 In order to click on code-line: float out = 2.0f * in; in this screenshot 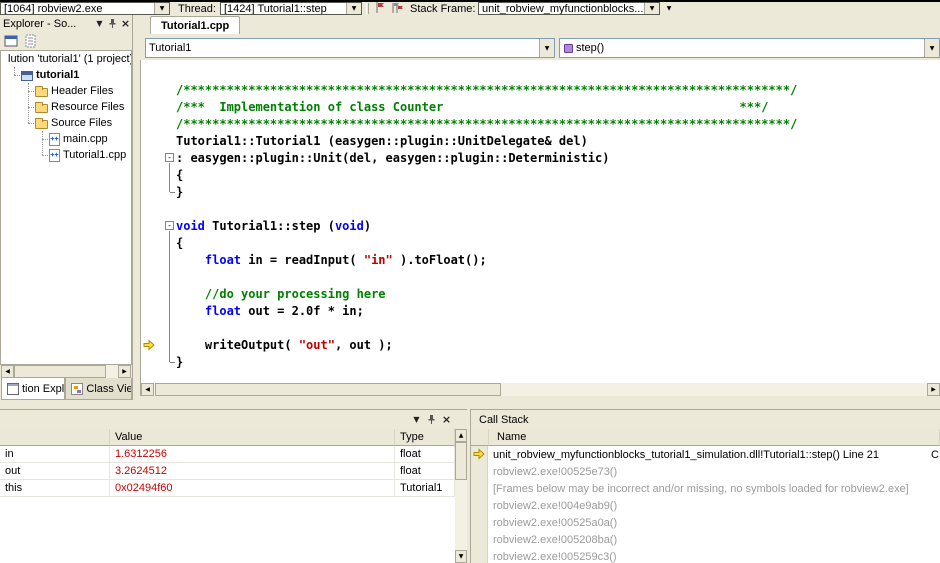, I will do `click(284, 311)`.